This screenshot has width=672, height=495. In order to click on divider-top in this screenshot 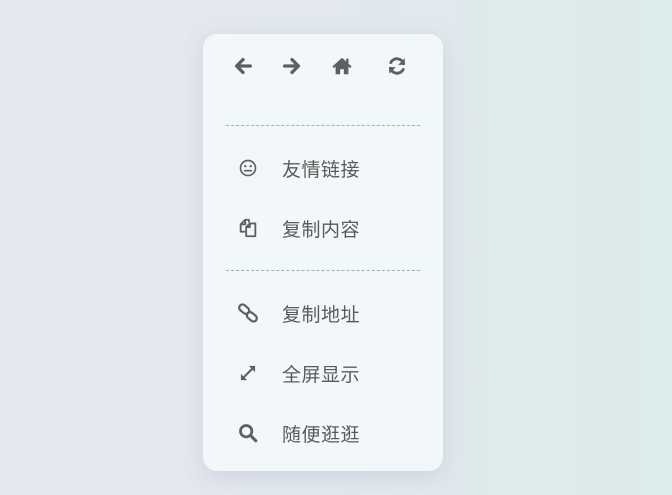, I will do `click(323, 125)`.